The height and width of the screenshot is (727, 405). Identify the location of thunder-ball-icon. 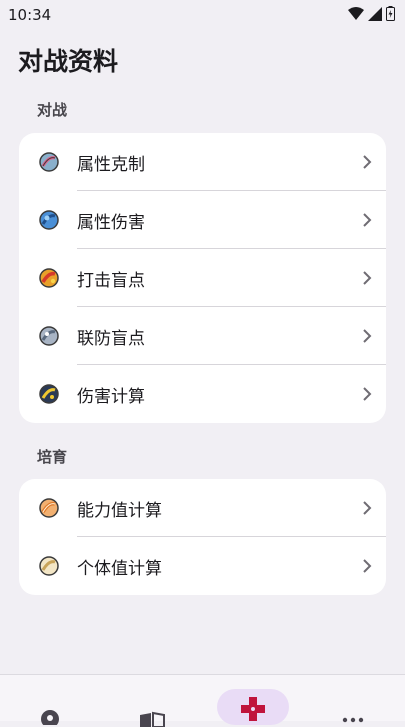
(49, 394).